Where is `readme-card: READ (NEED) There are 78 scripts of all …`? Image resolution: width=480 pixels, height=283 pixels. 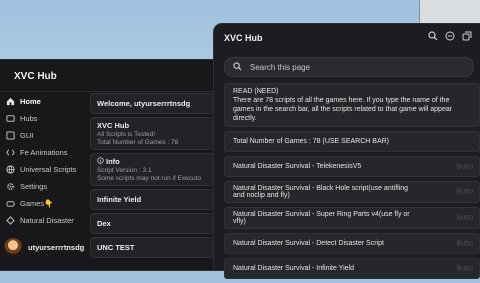
readme-card: READ (NEED) There are 78 scripts of all … is located at coordinates (352, 105).